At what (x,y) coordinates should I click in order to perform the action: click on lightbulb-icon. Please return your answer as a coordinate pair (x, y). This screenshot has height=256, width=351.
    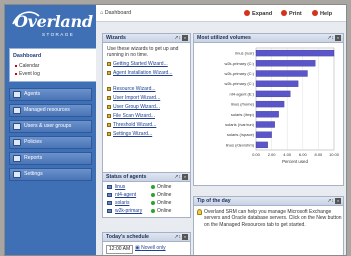
    Looking at the image, I should click on (199, 212).